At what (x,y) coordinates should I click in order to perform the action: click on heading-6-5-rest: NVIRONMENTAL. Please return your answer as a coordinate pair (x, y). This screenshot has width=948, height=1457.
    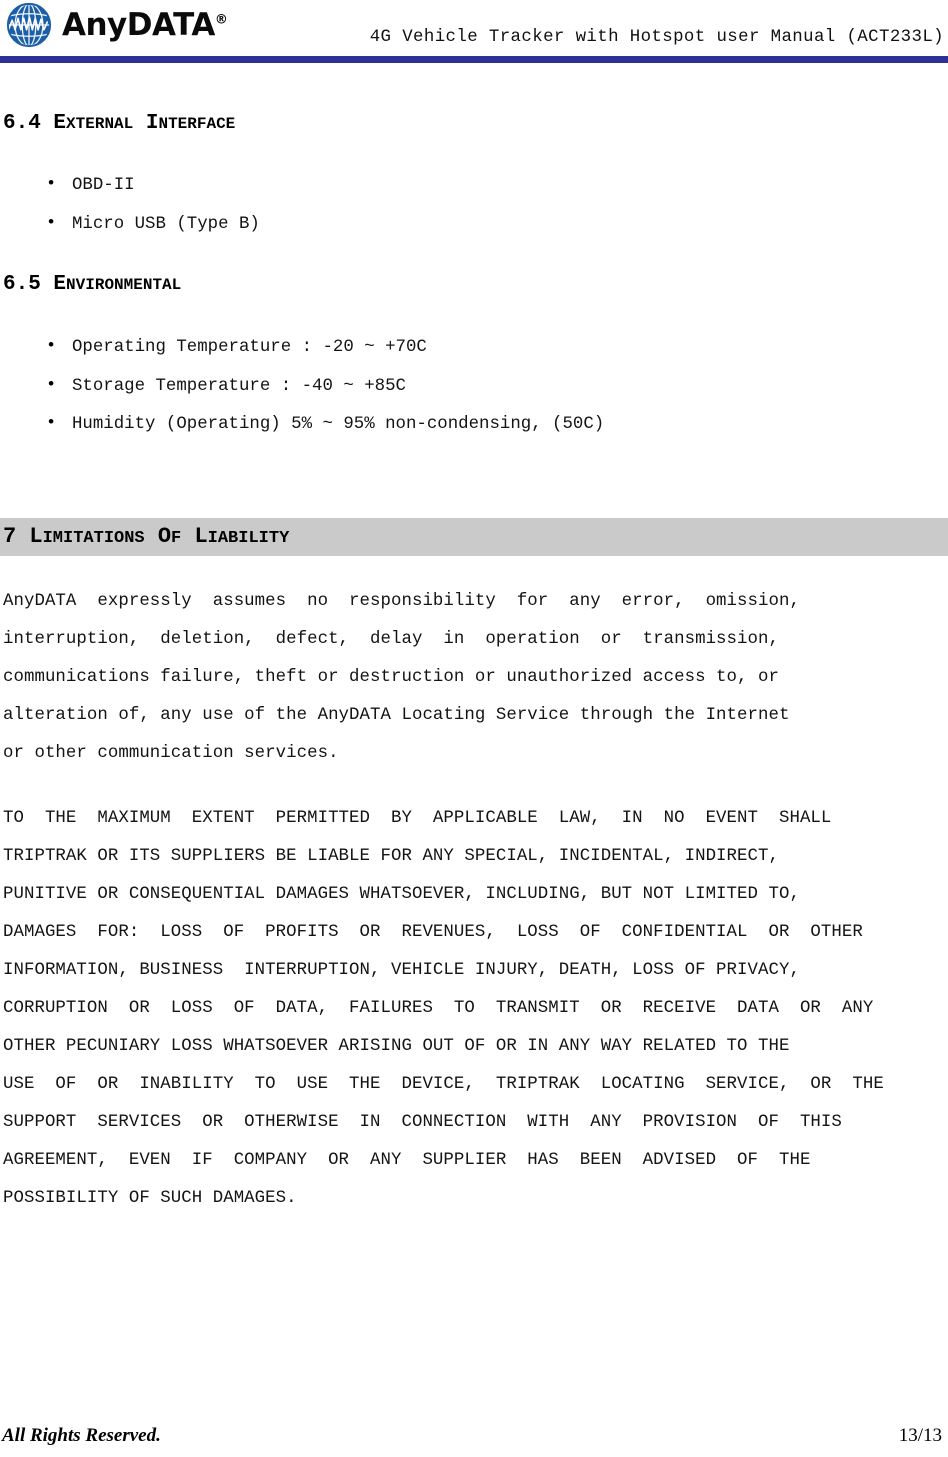
    Looking at the image, I should click on (124, 285).